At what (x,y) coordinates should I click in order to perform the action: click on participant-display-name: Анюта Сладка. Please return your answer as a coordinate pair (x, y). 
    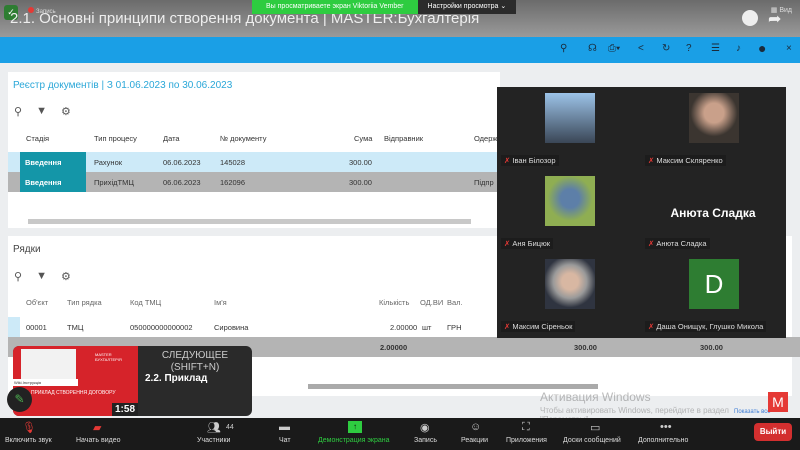
    Looking at the image, I should click on (713, 213).